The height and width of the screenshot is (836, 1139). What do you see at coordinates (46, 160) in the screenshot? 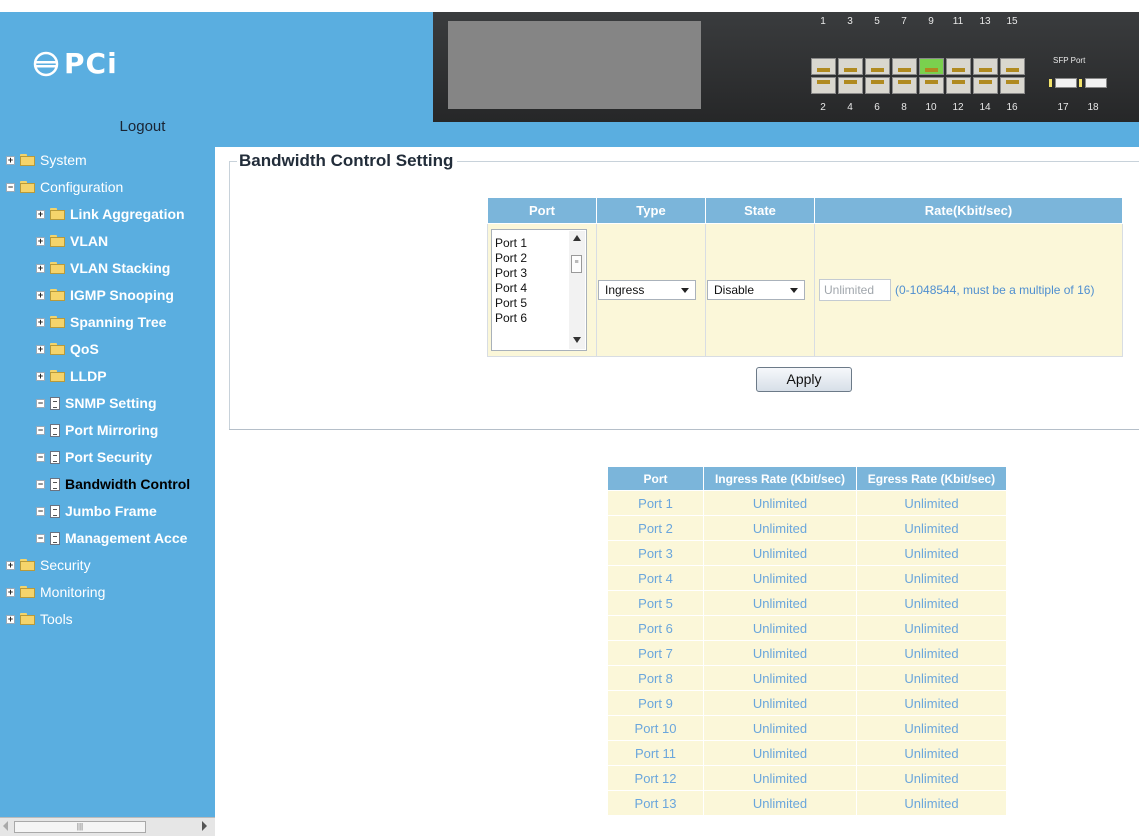
I see `sidebar-item-system: + System` at bounding box center [46, 160].